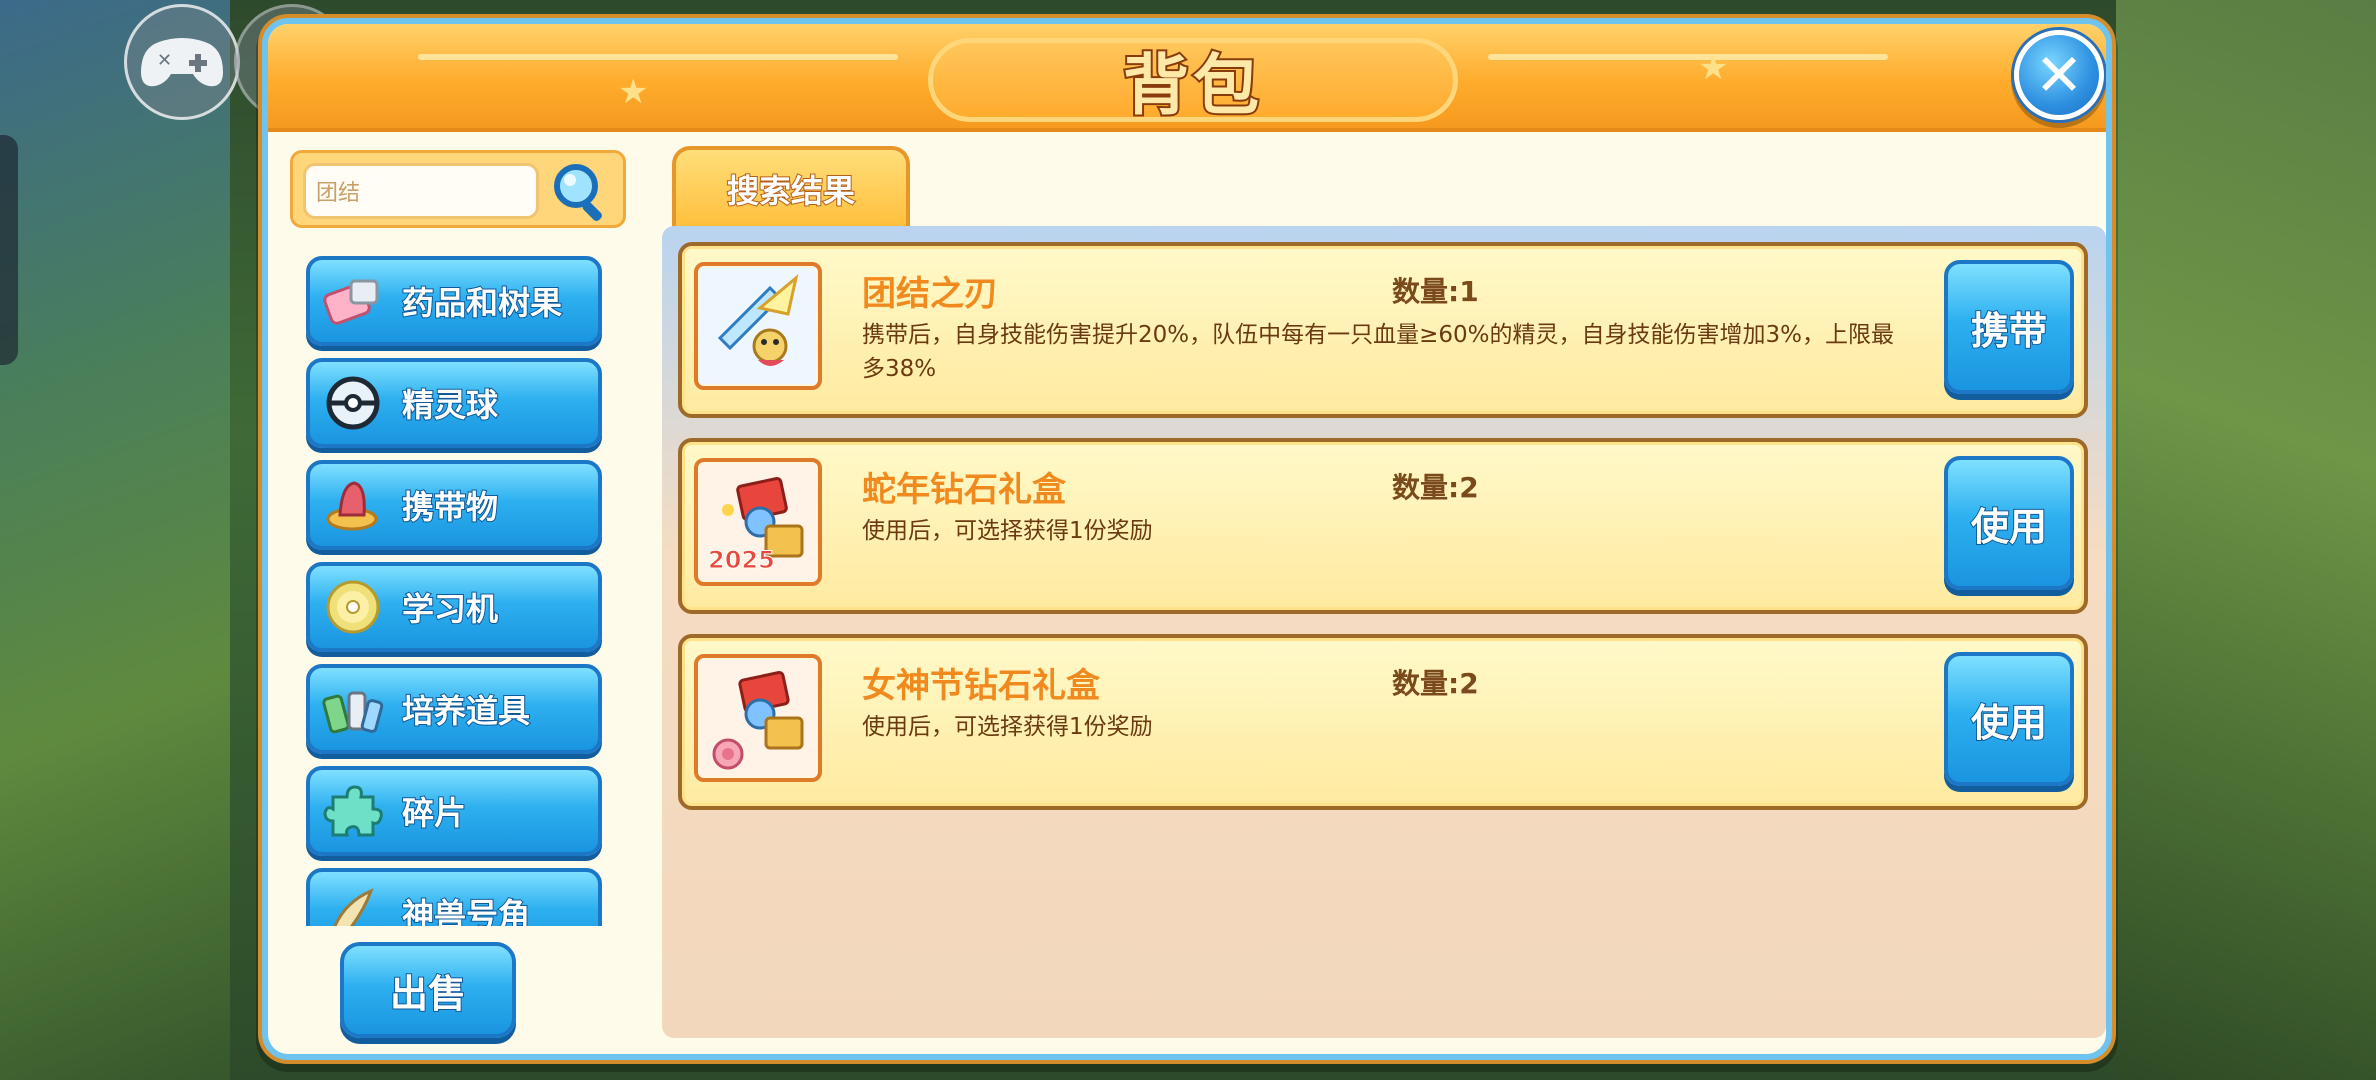  Describe the element at coordinates (353, 709) in the screenshot. I see `training-tools-icon` at that location.